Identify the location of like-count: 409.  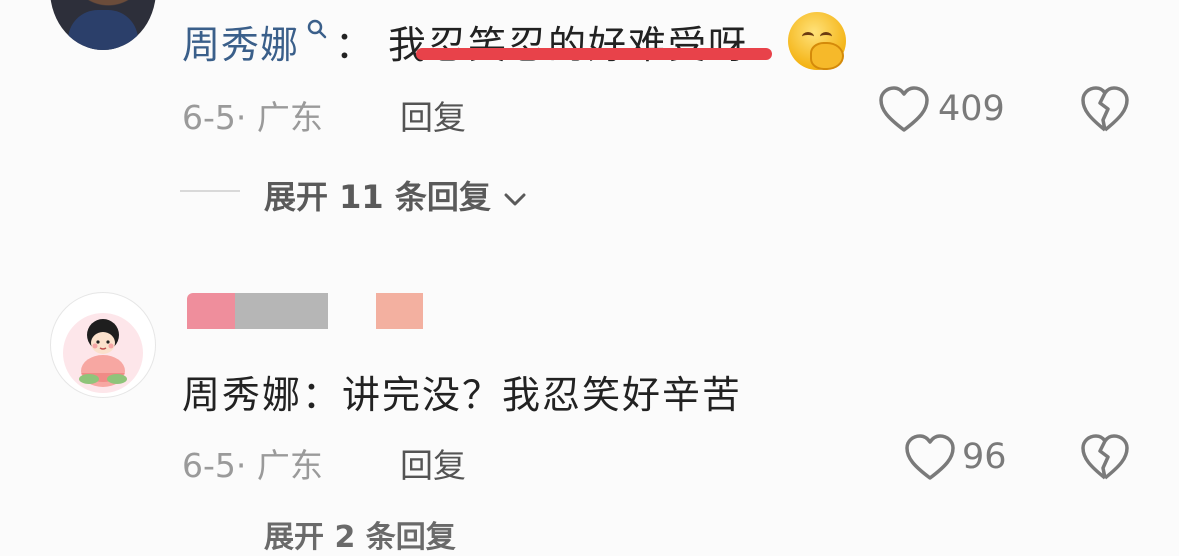
(971, 109).